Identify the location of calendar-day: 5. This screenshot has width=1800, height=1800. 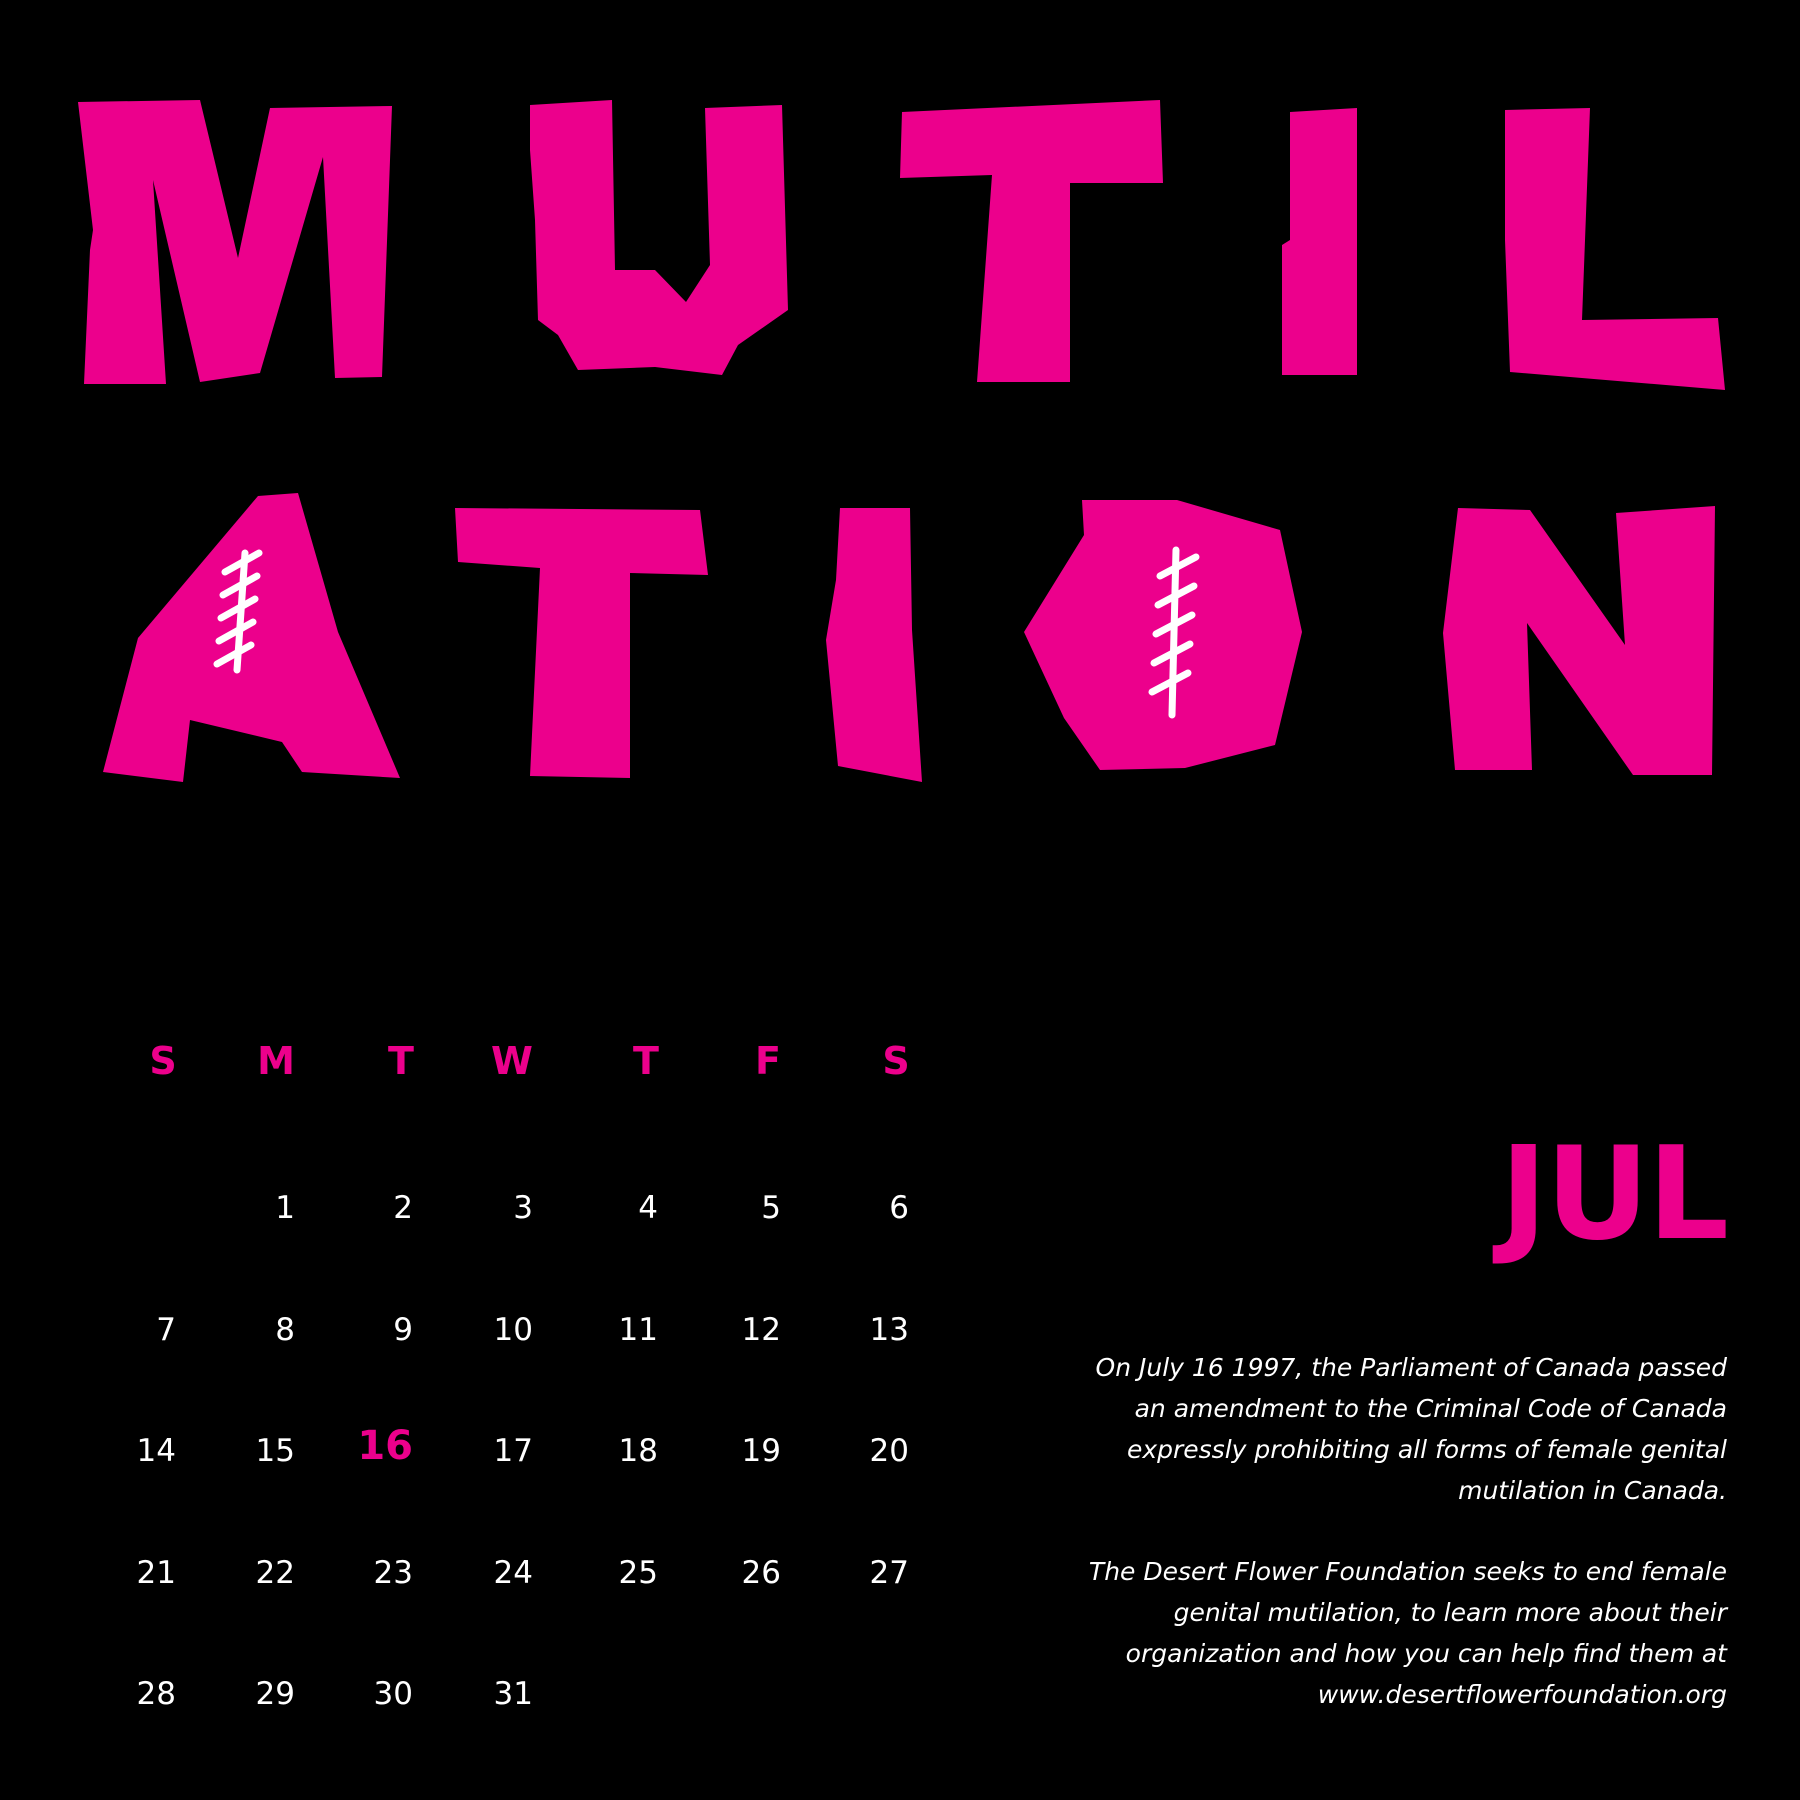
(771, 1208).